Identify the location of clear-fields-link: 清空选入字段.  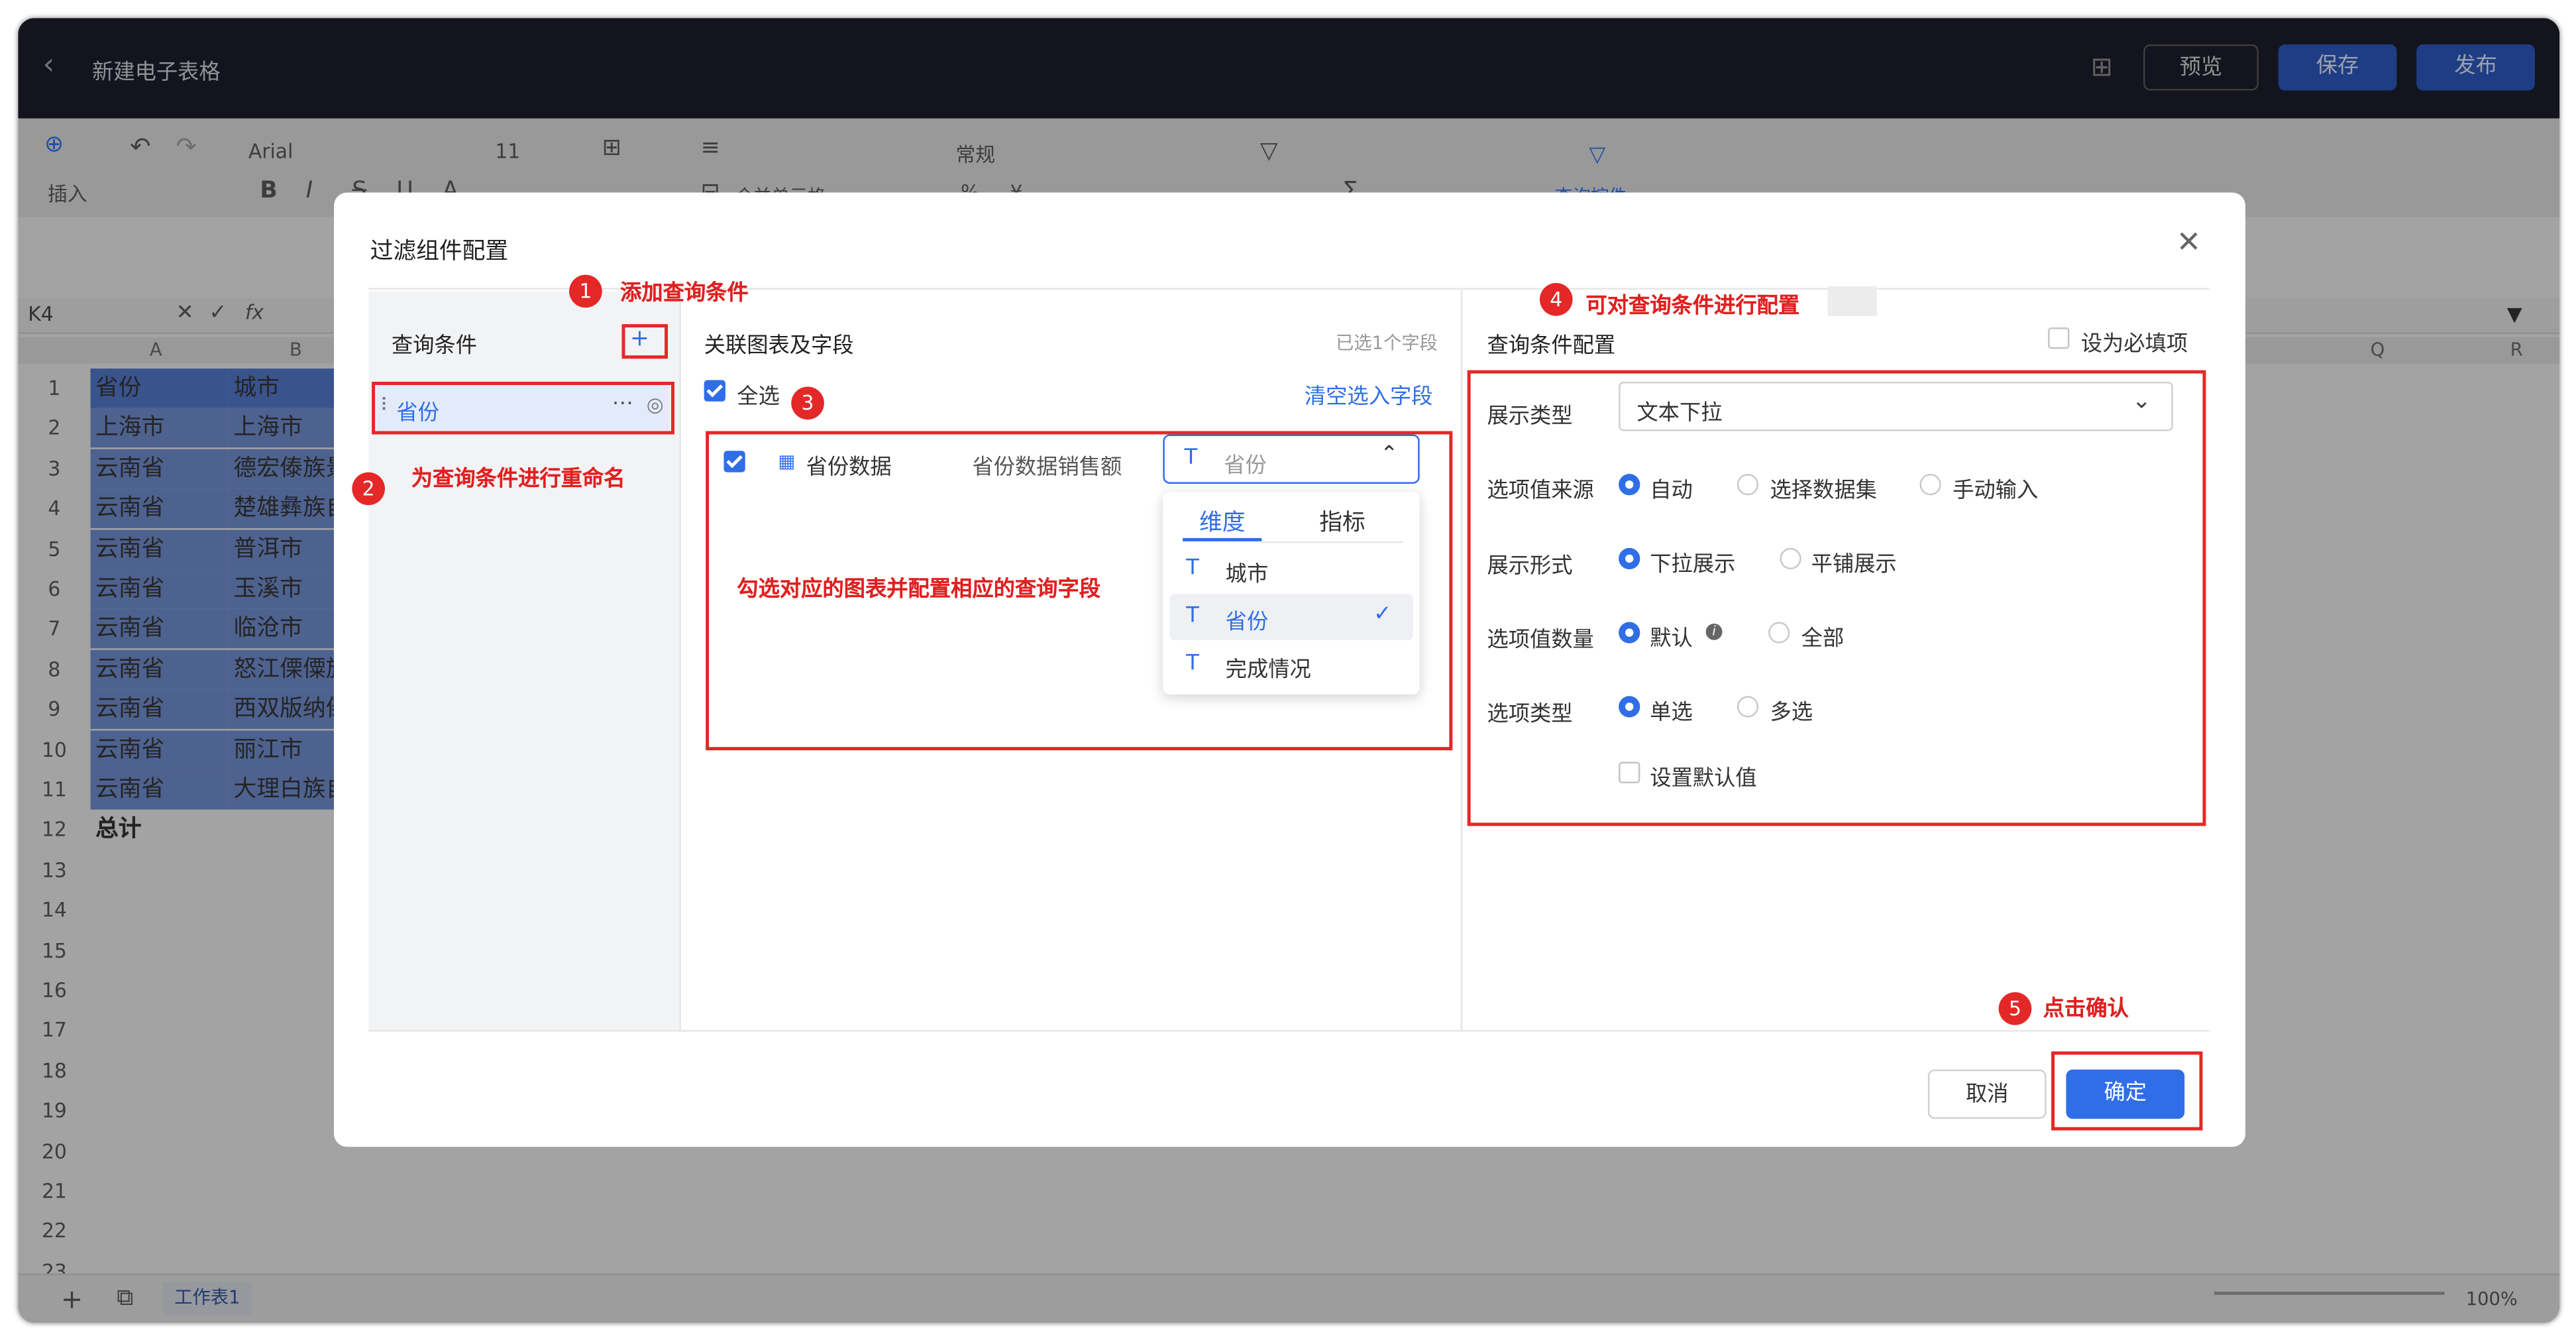
(1369, 394).